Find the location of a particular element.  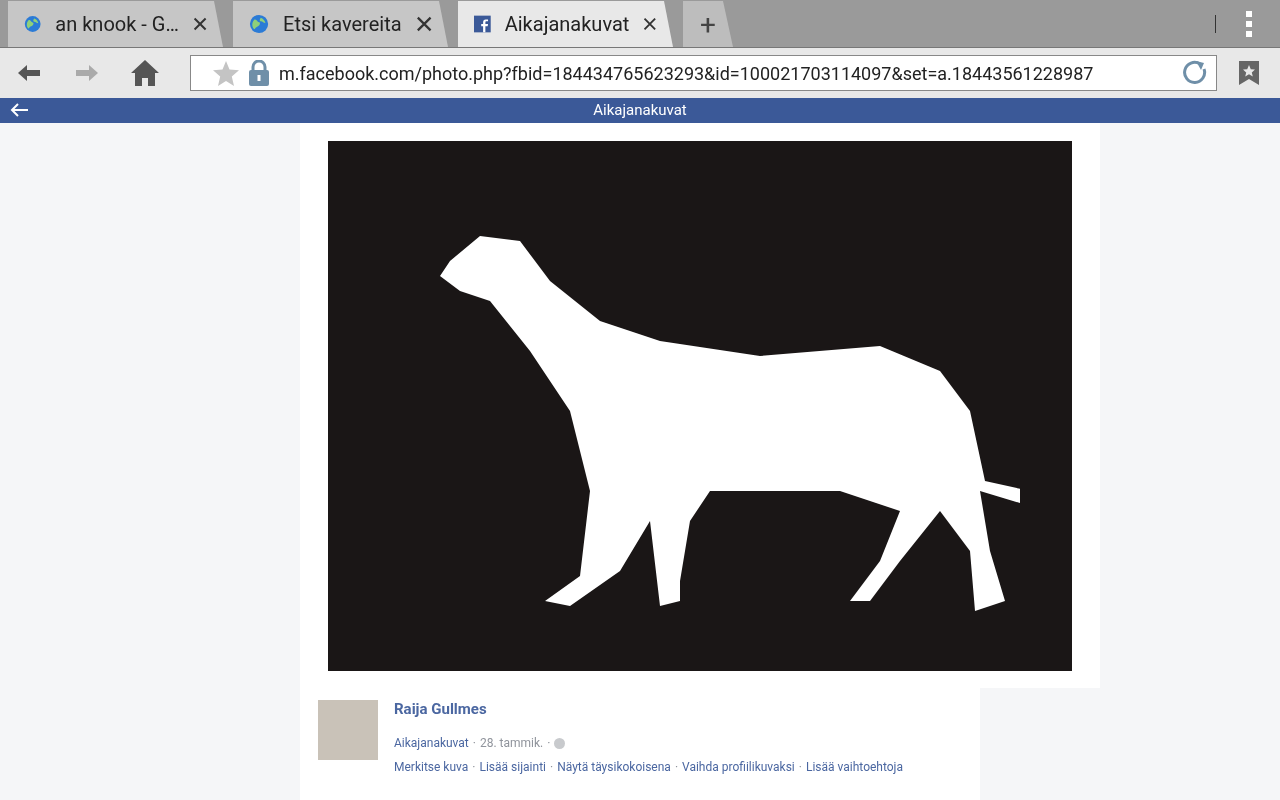

page-title: Aikajanakuvat is located at coordinates (640, 110).